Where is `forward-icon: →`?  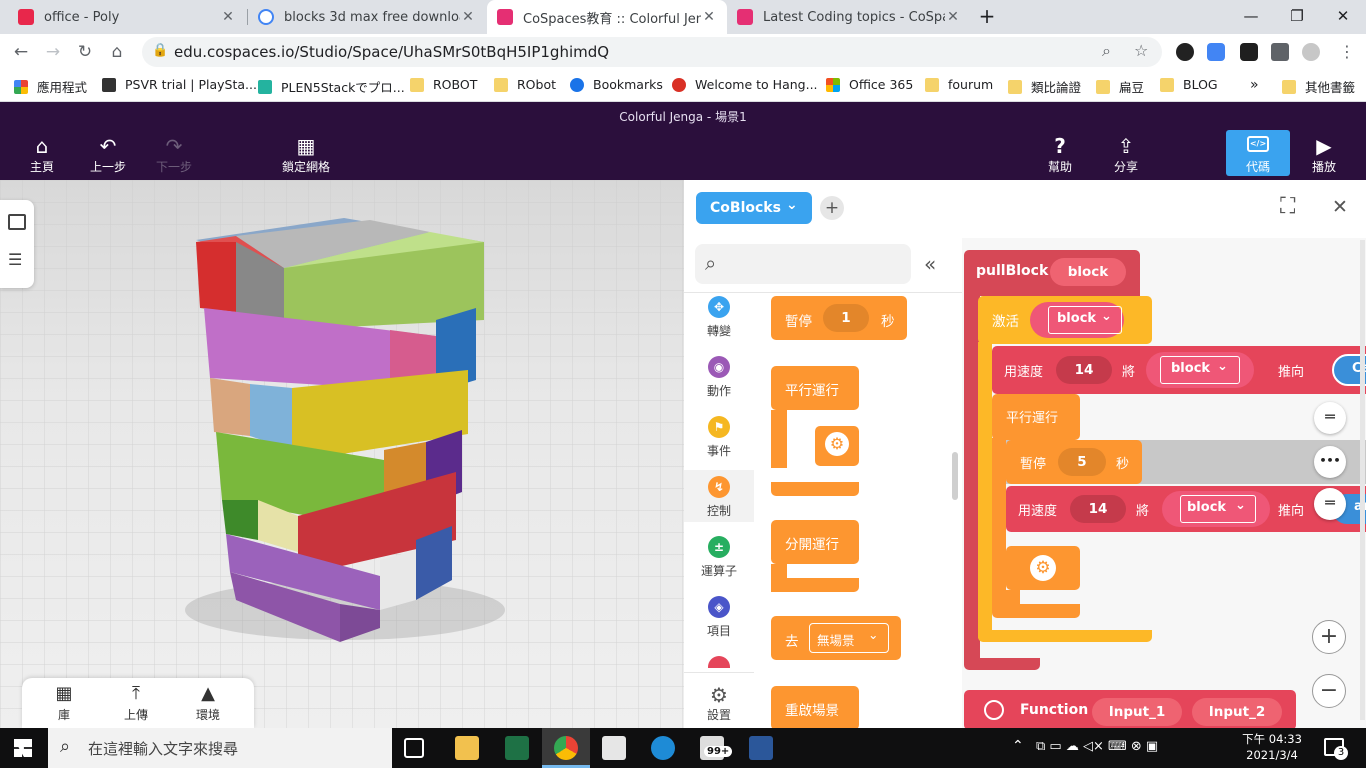 forward-icon: → is located at coordinates (53, 52).